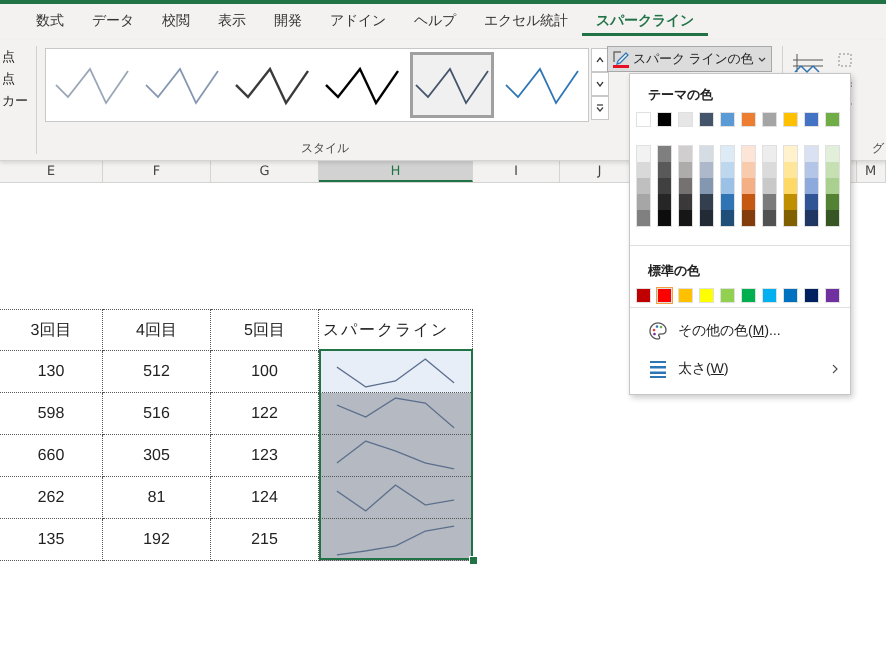  I want to click on ribbon-tab: データ, so click(113, 22).